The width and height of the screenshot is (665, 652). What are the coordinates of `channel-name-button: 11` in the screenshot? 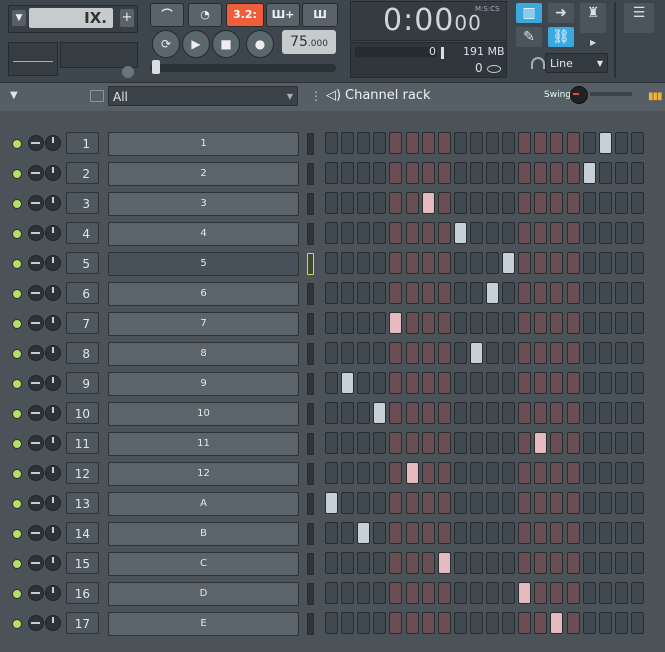 It's located at (203, 444).